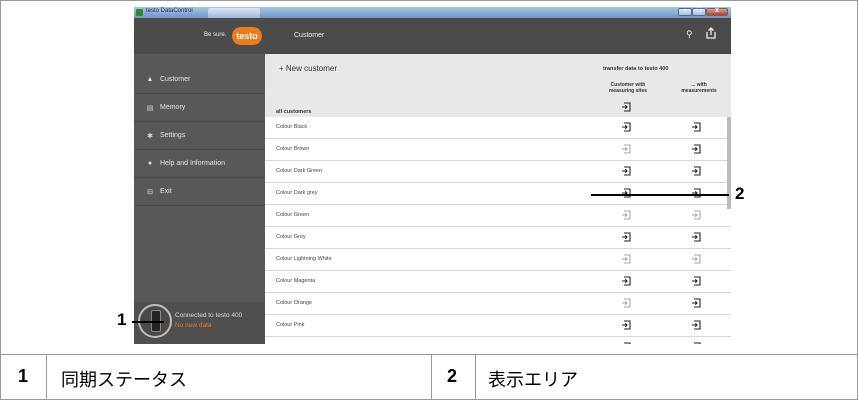 This screenshot has width=858, height=400. I want to click on table-row: Colour Brown, so click(498, 150).